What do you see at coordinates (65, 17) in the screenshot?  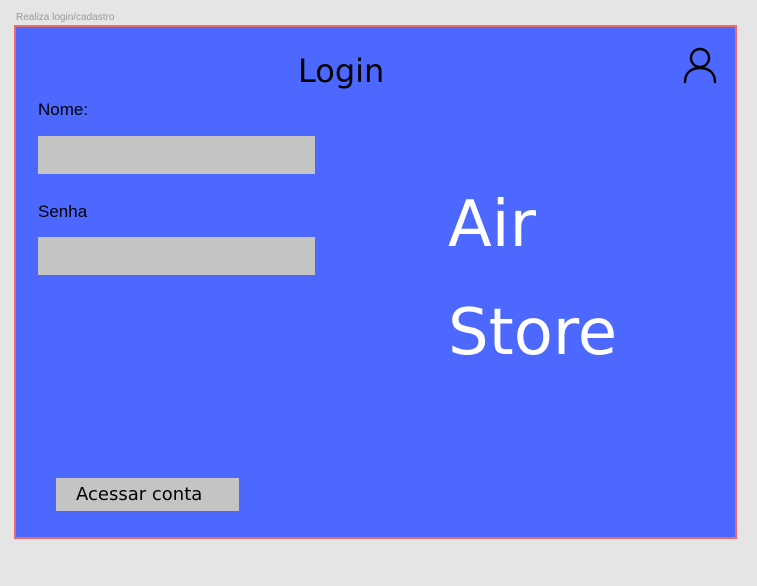 I see `frame-label: Realiza login/cadastro` at bounding box center [65, 17].